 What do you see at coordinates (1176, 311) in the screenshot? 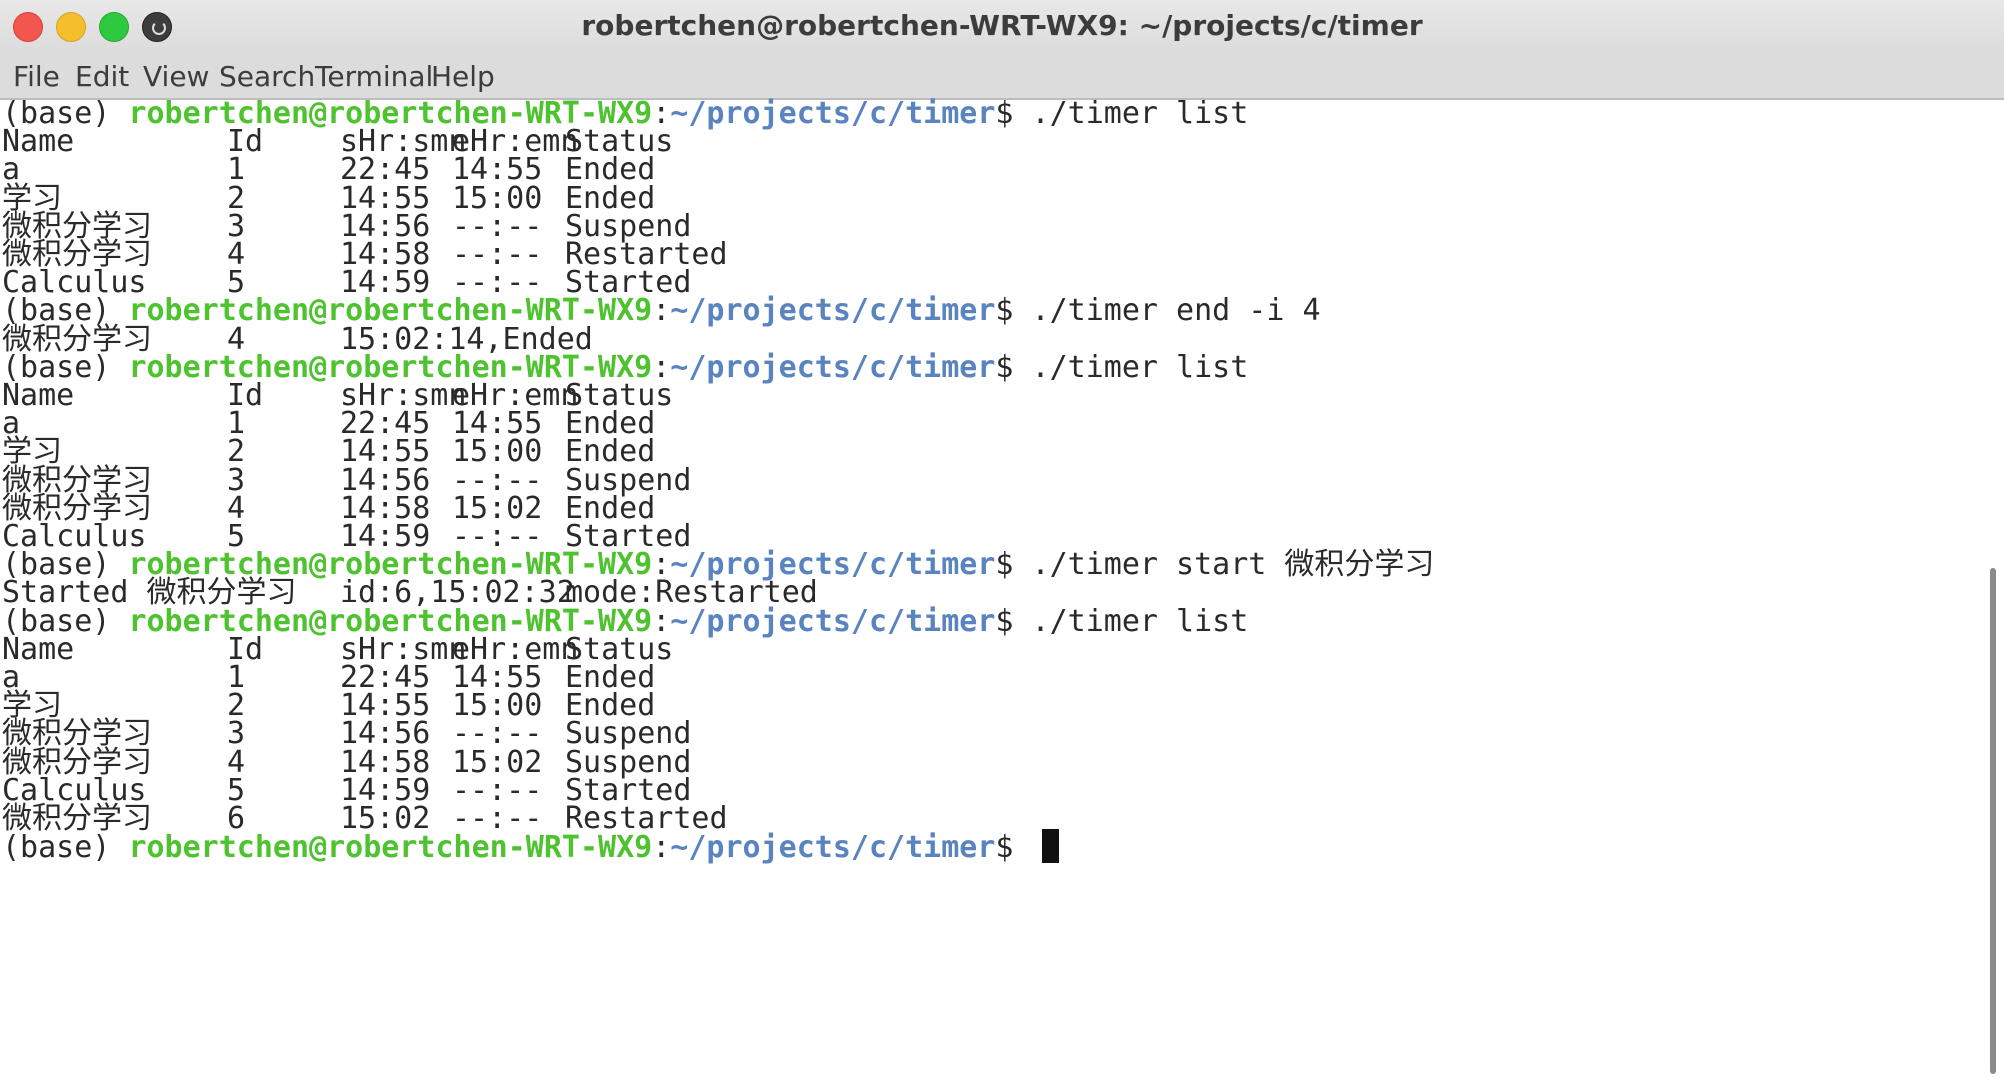
I see `command-text: ./timer end -i 4` at bounding box center [1176, 311].